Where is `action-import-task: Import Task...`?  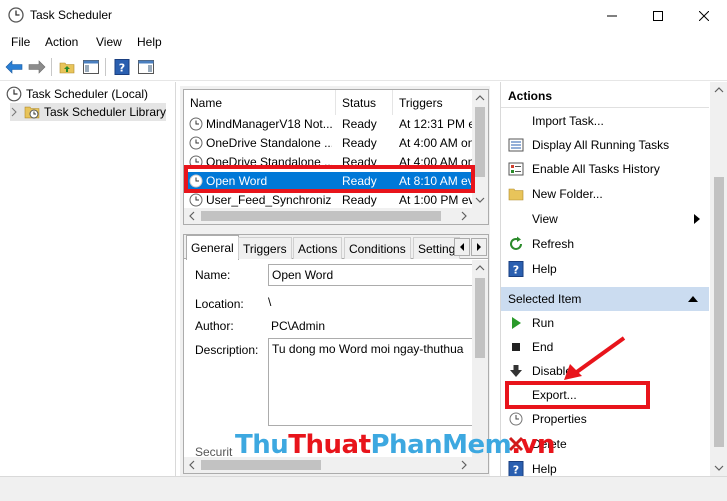
action-import-task: Import Task... is located at coordinates (605, 121).